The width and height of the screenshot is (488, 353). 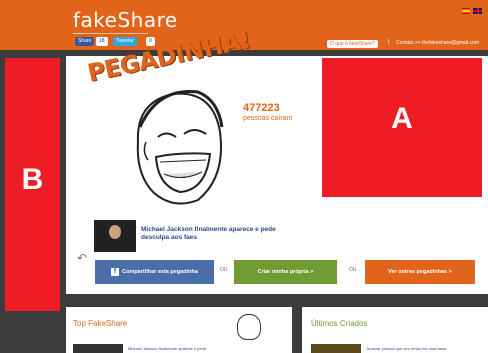 What do you see at coordinates (82, 258) in the screenshot?
I see `curved-arrow-icon: ↶` at bounding box center [82, 258].